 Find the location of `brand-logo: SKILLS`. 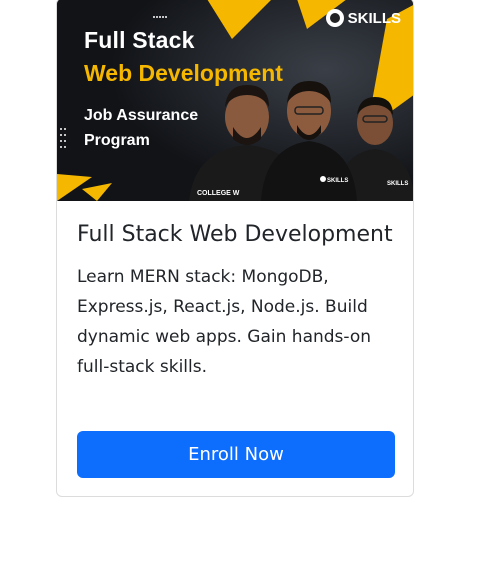

brand-logo: SKILLS is located at coordinates (363, 18).